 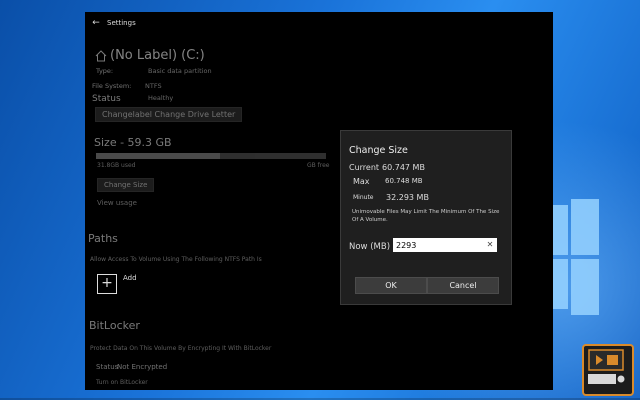 I want to click on site-logo-icon, so click(x=608, y=370).